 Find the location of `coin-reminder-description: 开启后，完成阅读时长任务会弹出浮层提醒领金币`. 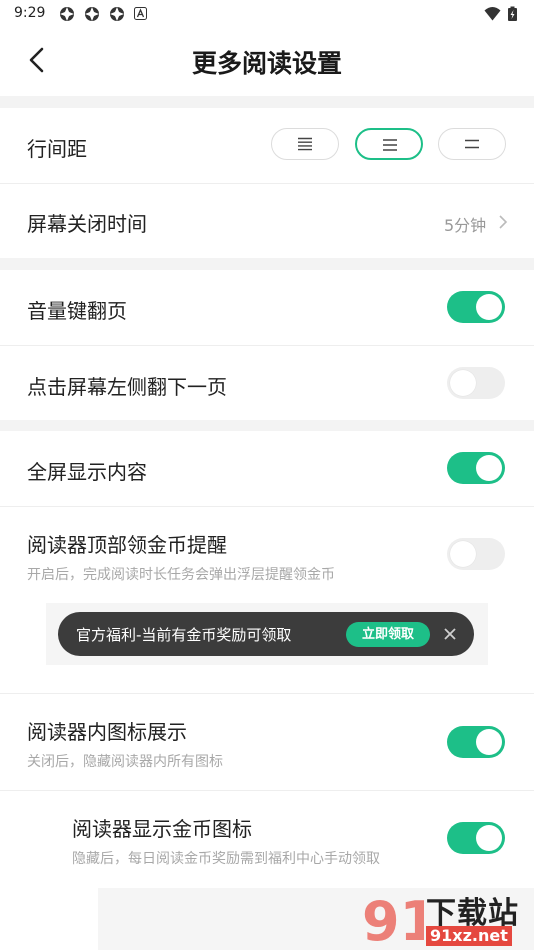

coin-reminder-description: 开启后，完成阅读时长任务会弹出浮层提醒领金币 is located at coordinates (181, 575).